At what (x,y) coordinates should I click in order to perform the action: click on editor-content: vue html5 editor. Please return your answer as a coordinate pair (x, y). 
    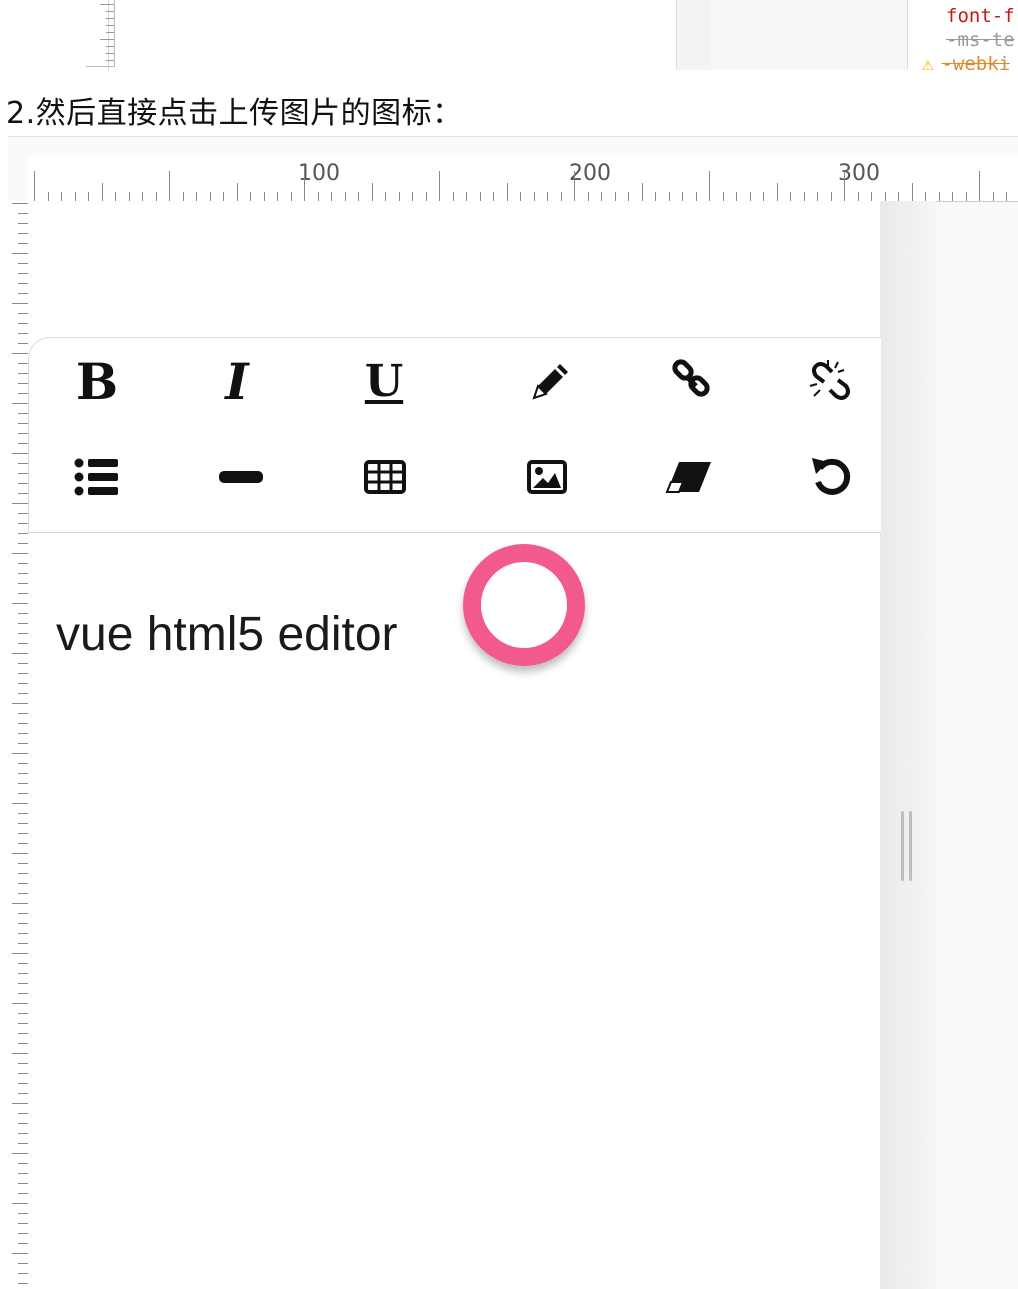
    Looking at the image, I should click on (227, 634).